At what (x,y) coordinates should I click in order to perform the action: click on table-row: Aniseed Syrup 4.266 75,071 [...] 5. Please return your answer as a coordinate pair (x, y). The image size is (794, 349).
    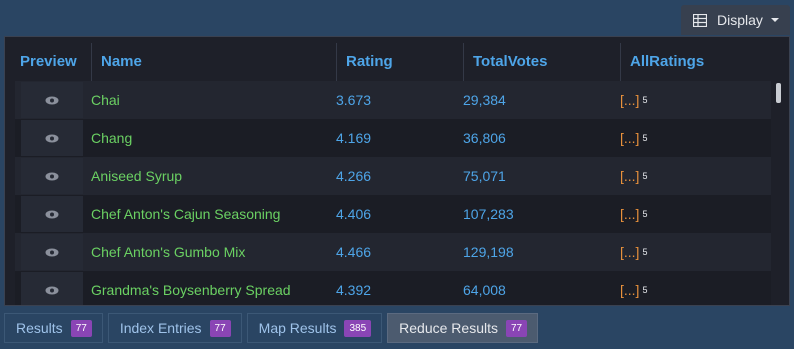
    Looking at the image, I should click on (393, 176).